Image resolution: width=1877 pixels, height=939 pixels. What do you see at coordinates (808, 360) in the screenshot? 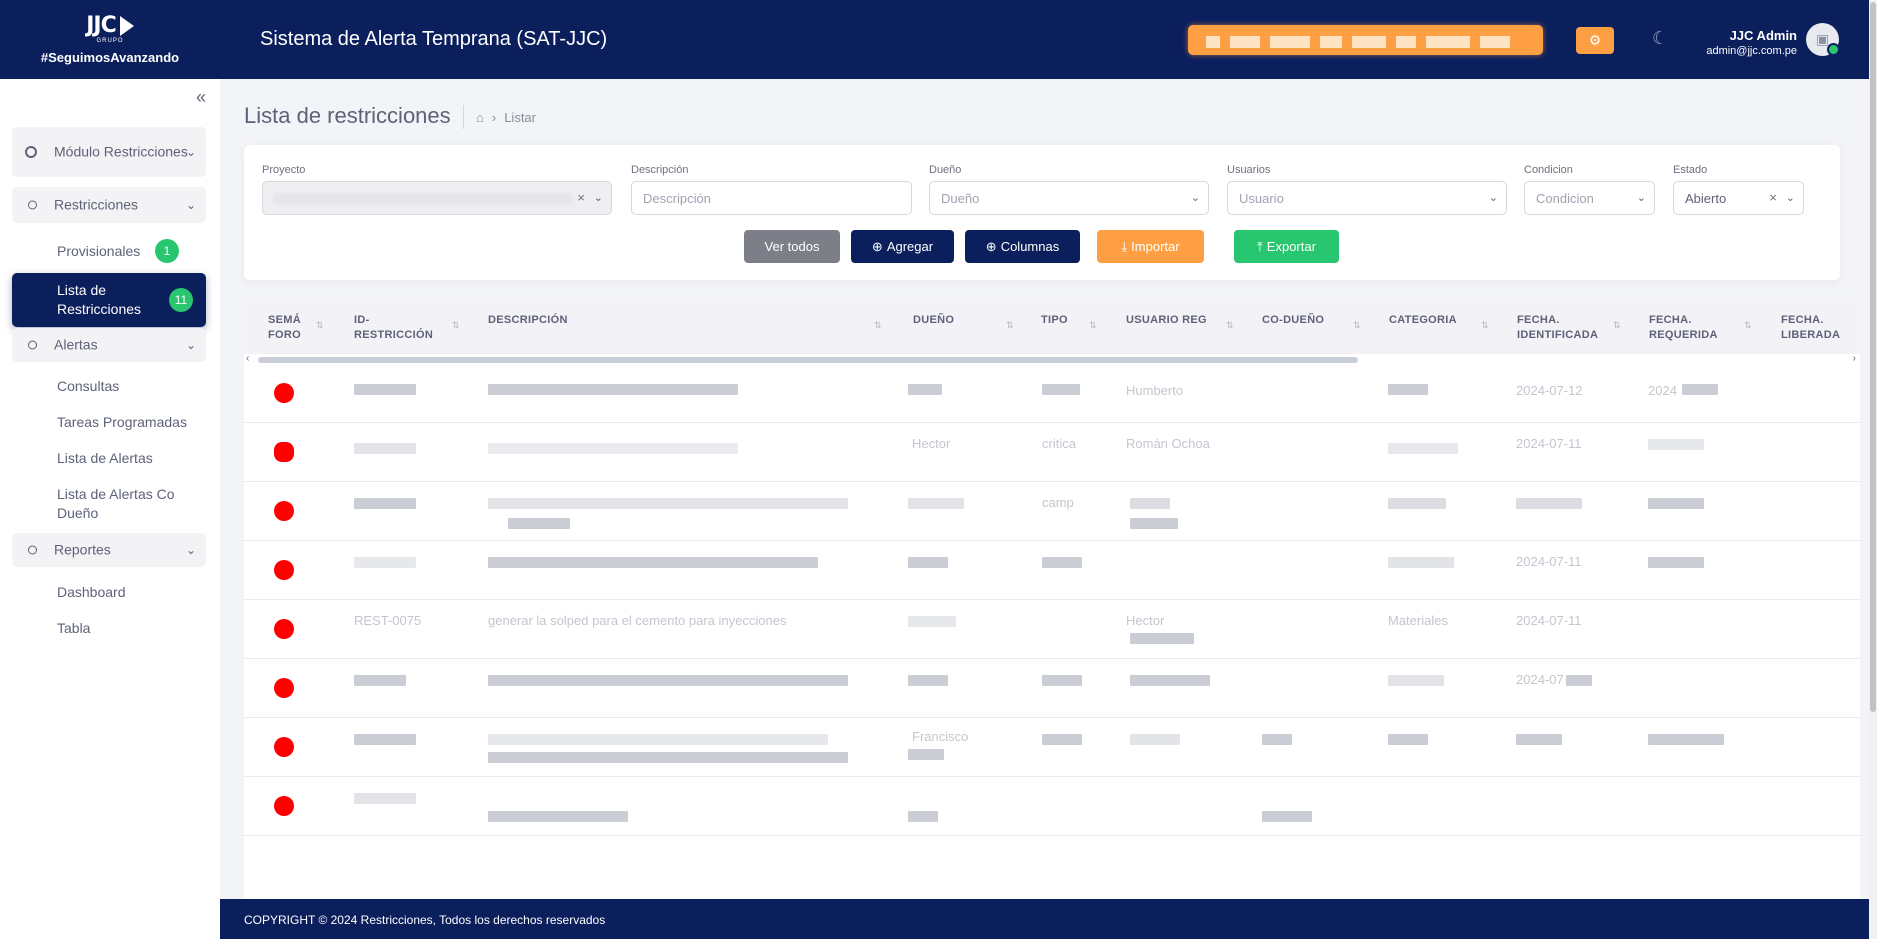
I see `scrollbar-thumb` at bounding box center [808, 360].